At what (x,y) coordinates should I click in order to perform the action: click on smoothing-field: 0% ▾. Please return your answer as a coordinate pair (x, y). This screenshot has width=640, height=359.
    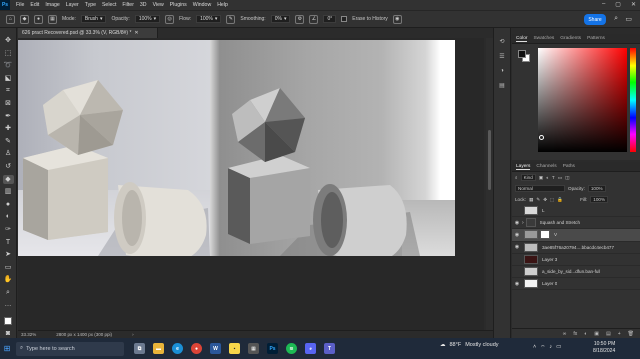
    Looking at the image, I should click on (280, 19).